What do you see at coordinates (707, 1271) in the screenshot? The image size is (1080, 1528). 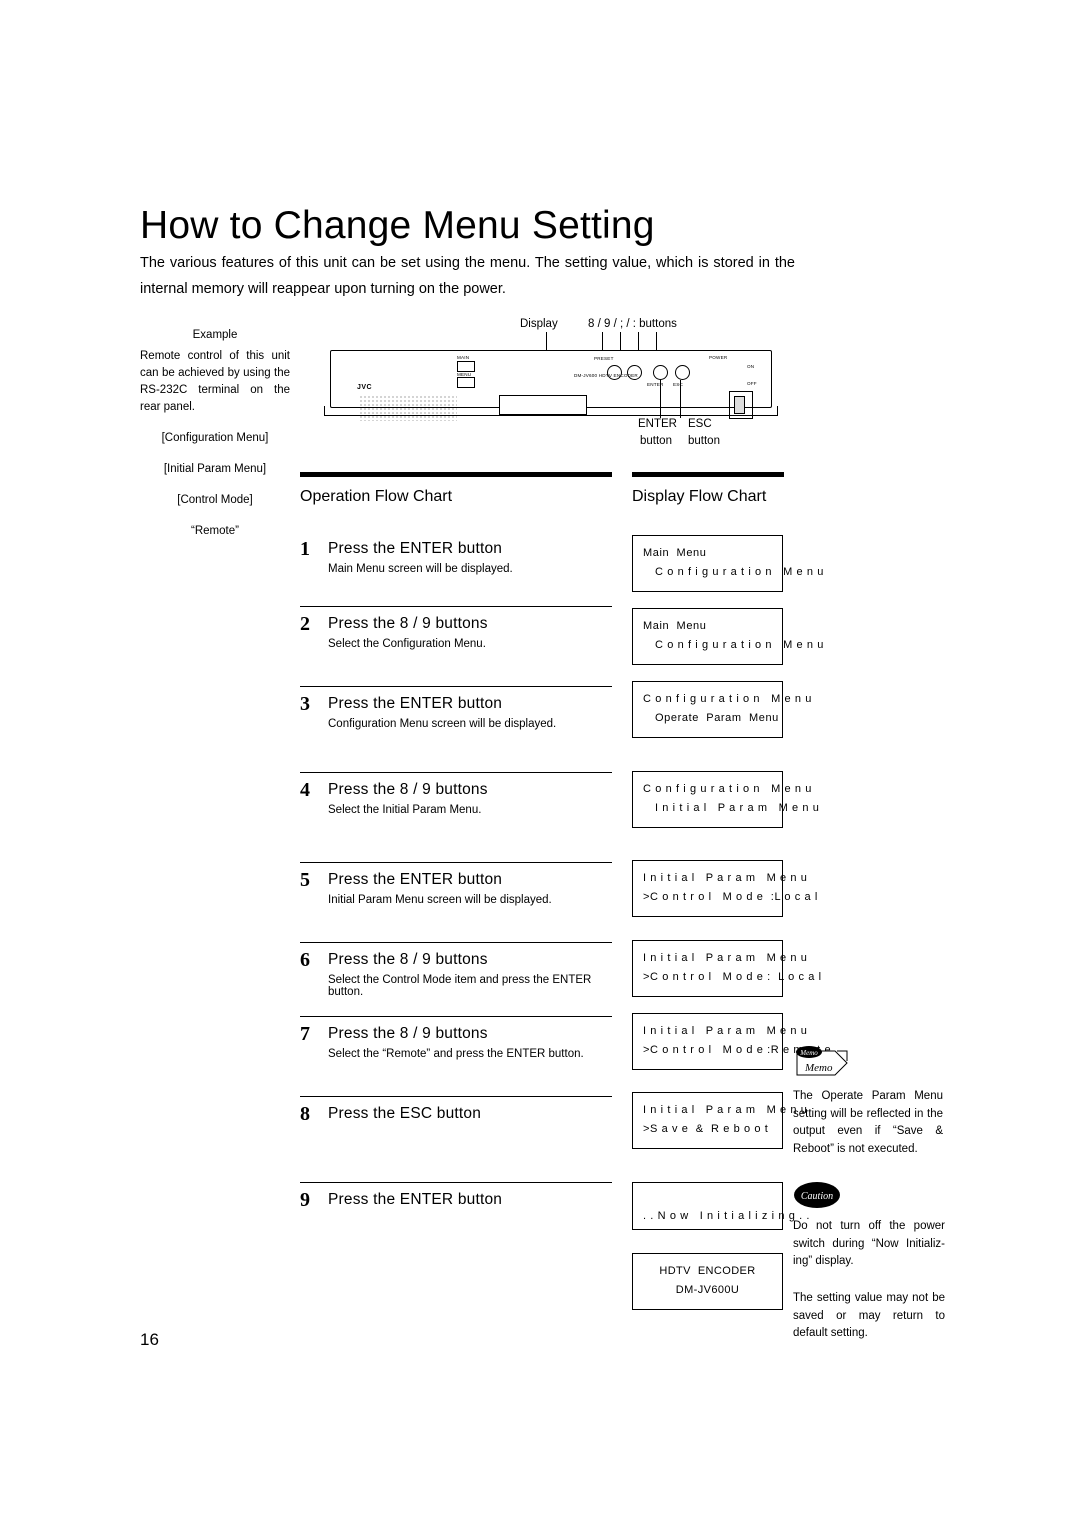 I see `display-line-1: HDTV ENCODER` at bounding box center [707, 1271].